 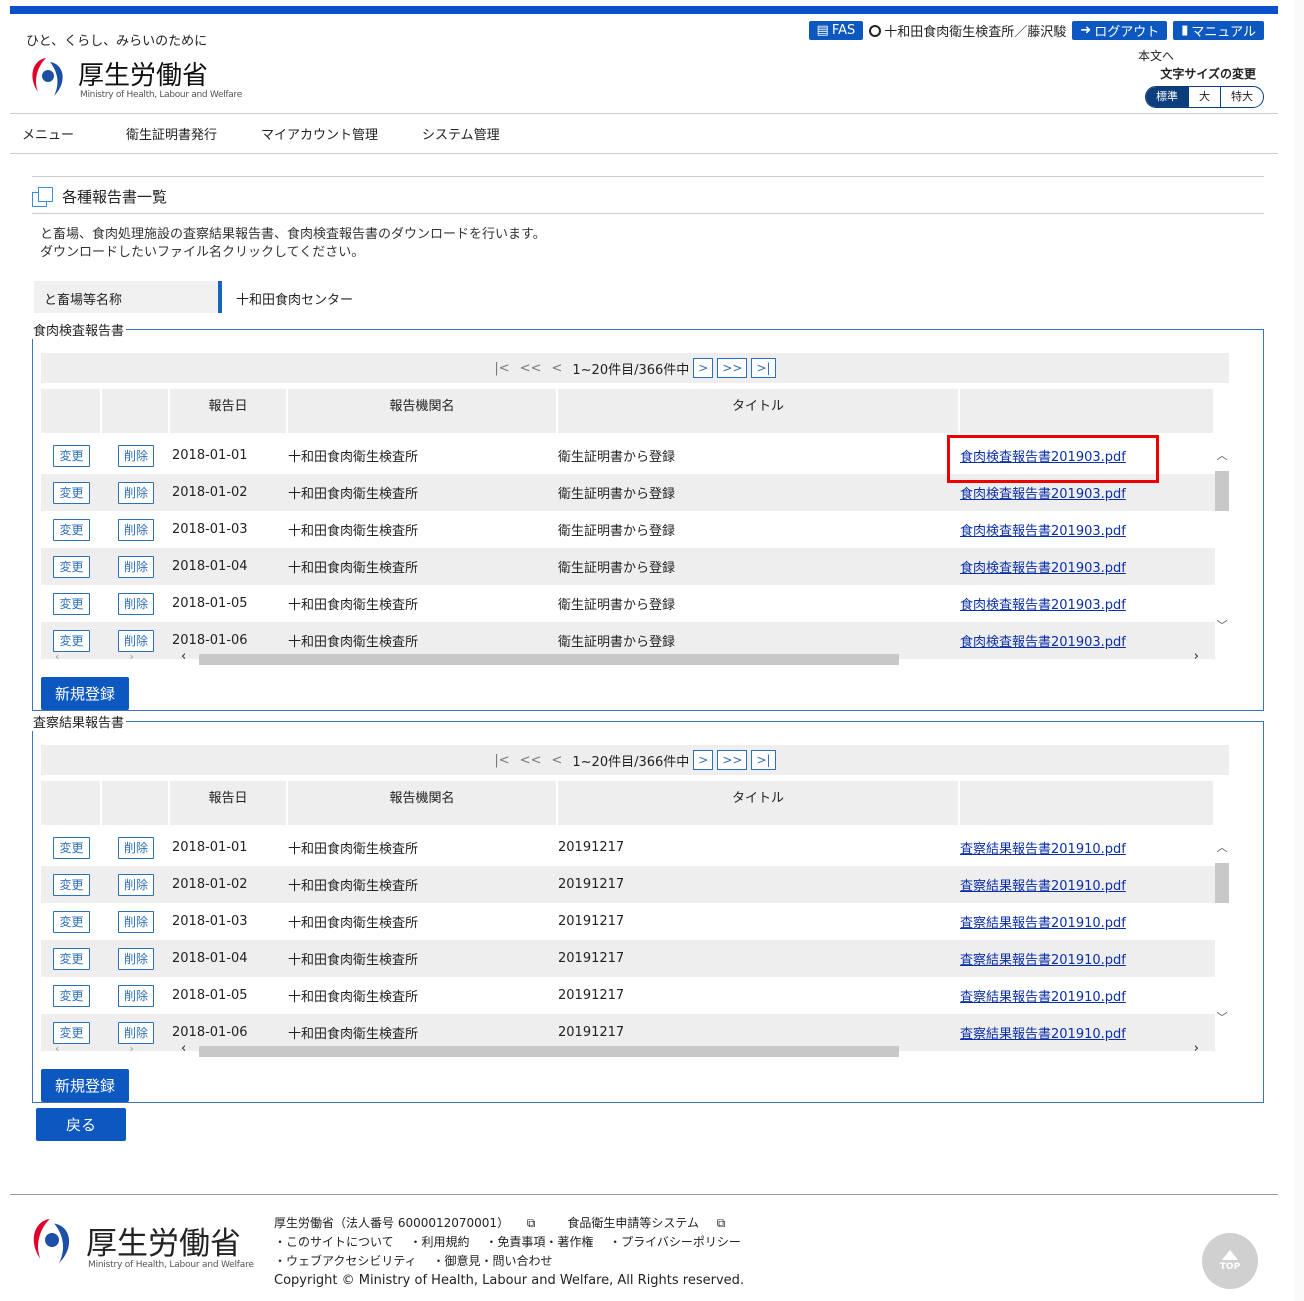 What do you see at coordinates (439, 1242) in the screenshot?
I see `footer-link-terms: ・利用規約` at bounding box center [439, 1242].